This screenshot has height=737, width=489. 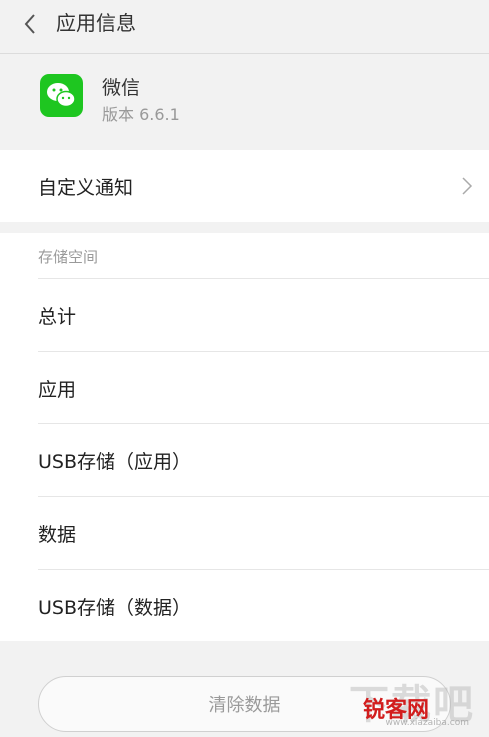 I want to click on storage-row-app: 应用, so click(x=263, y=387).